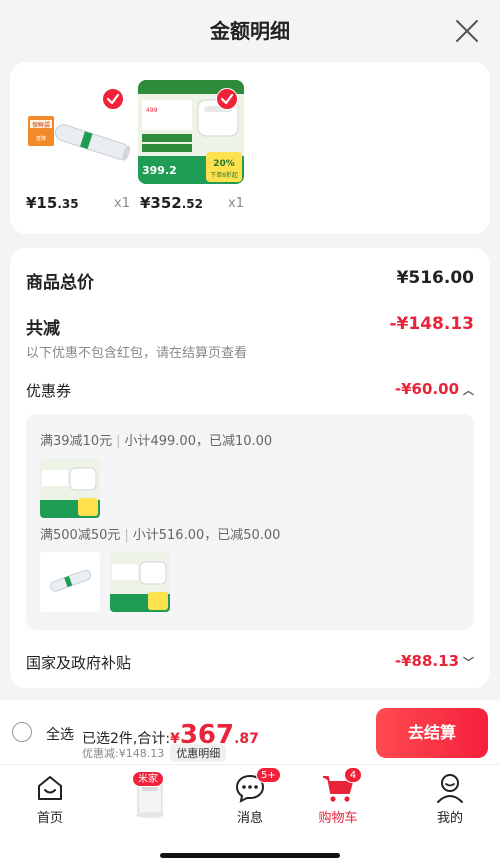 The width and height of the screenshot is (500, 868). I want to click on cart-item: 499 399.2 20% 下单8折起 ¥352.52 x1, so click(191, 146).